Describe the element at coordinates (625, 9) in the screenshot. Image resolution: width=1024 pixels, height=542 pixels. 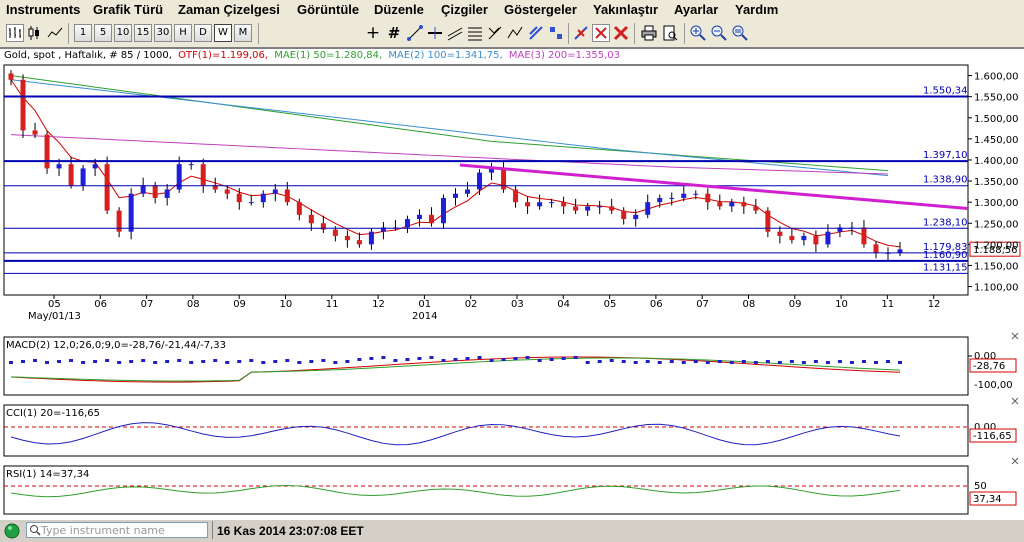
I see `menu-zoom: Yakınlaştır` at that location.